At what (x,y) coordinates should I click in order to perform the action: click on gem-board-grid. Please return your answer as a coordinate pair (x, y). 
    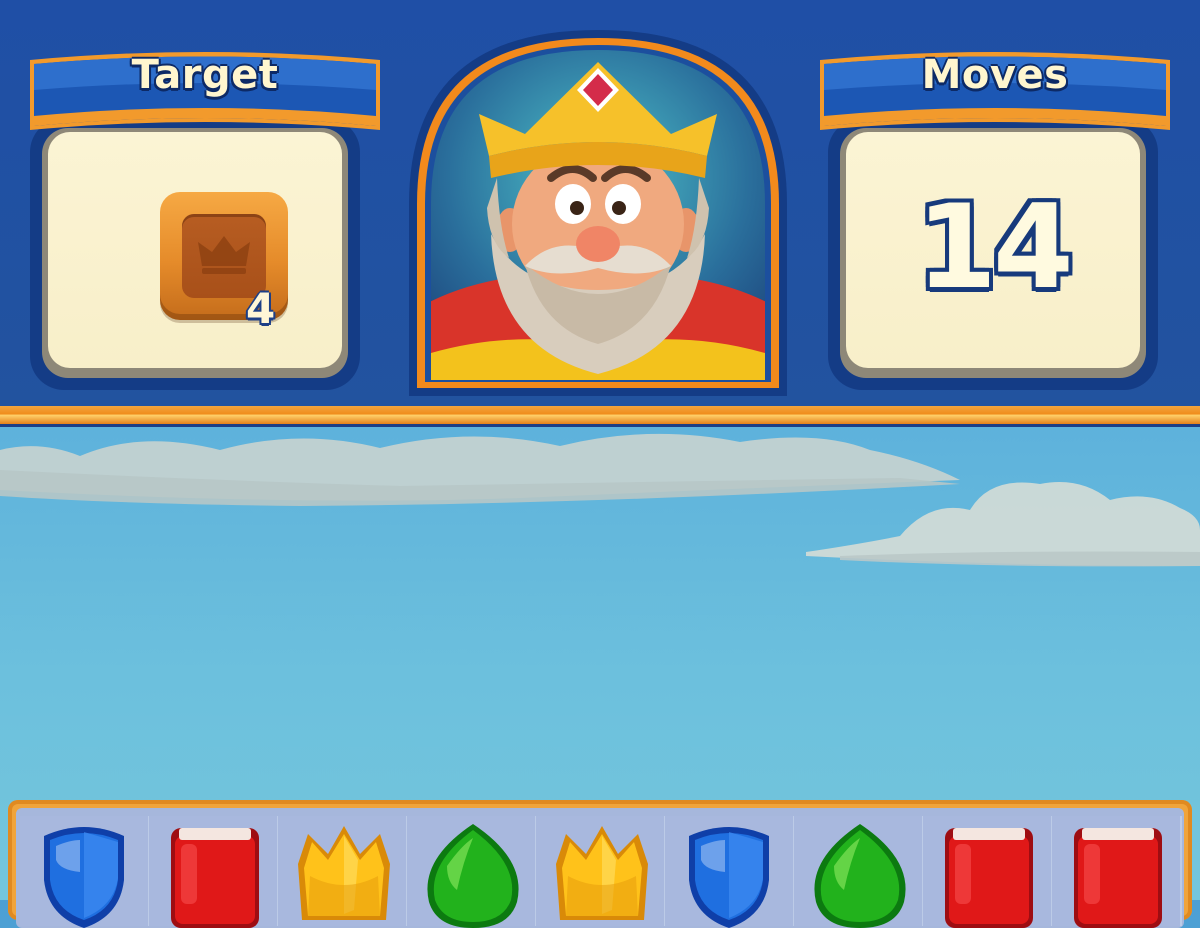
    Looking at the image, I should click on (600, 868).